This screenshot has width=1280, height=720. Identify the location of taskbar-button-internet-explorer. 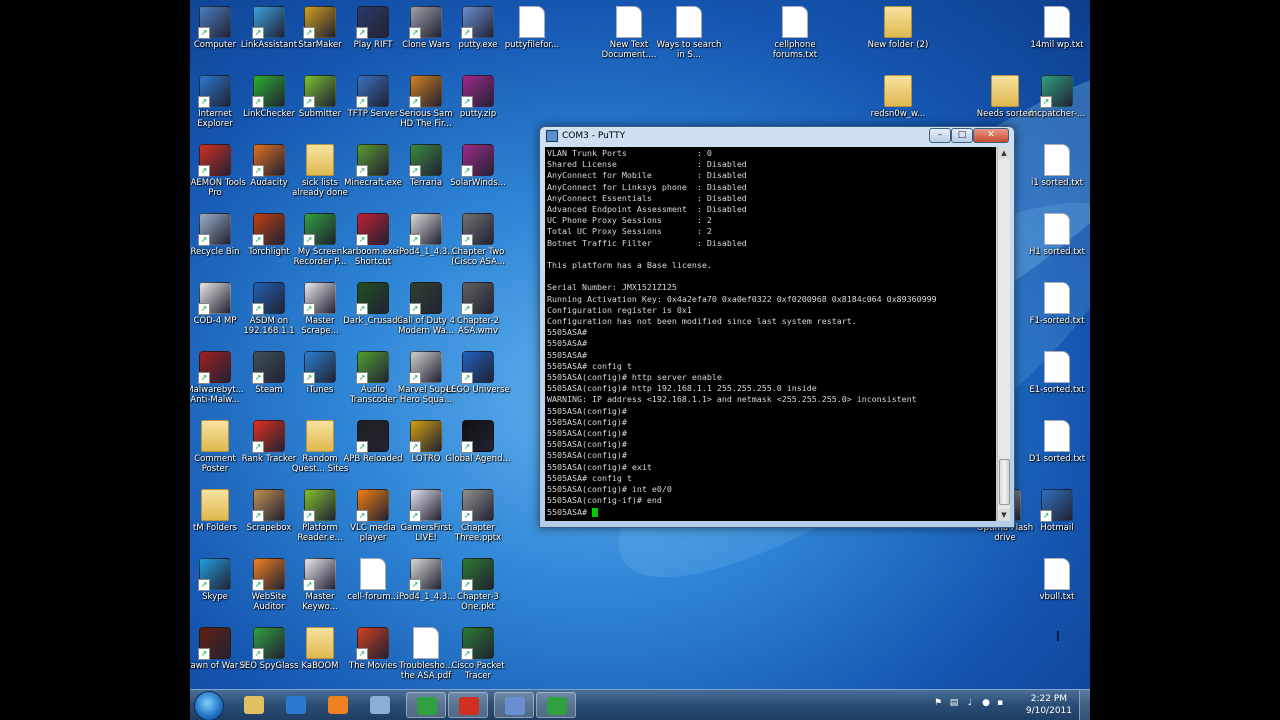
(296, 705).